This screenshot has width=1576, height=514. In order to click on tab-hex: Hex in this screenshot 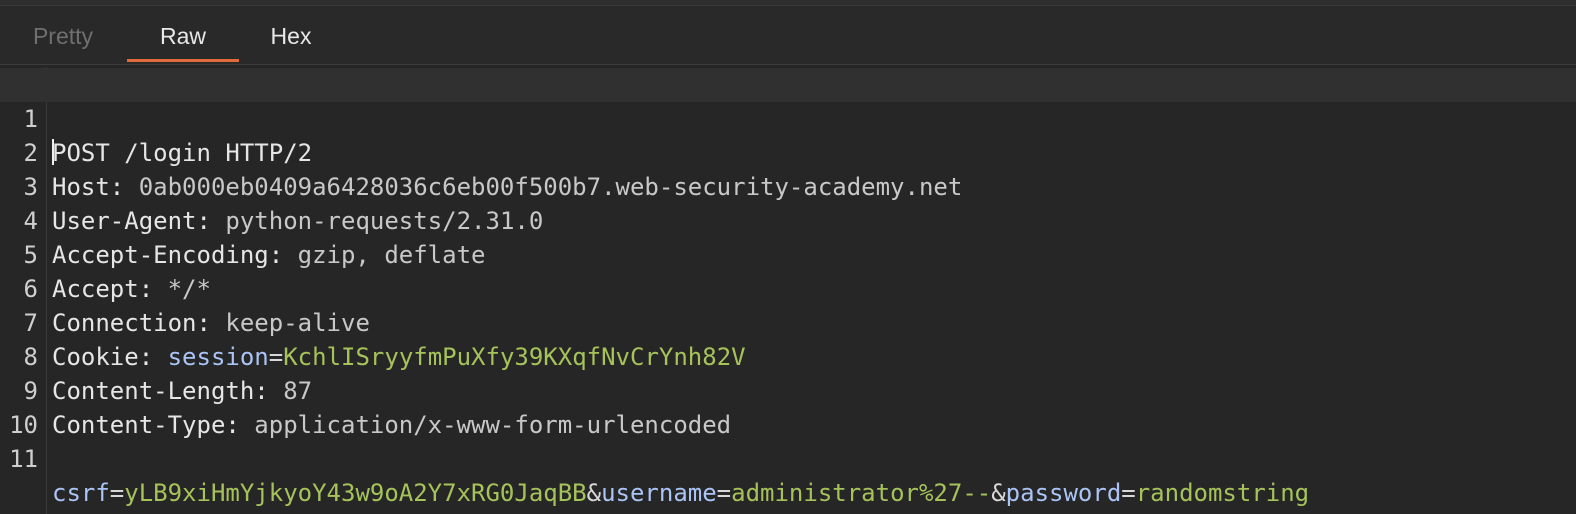, I will do `click(291, 34)`.